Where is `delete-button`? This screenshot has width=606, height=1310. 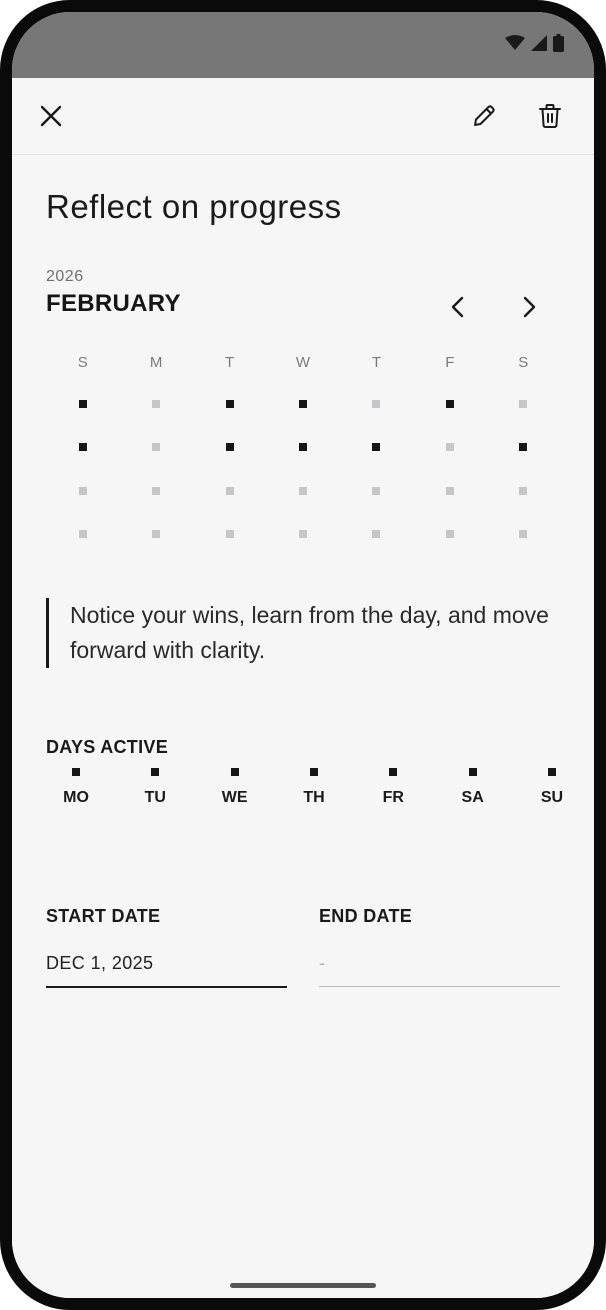 delete-button is located at coordinates (550, 116).